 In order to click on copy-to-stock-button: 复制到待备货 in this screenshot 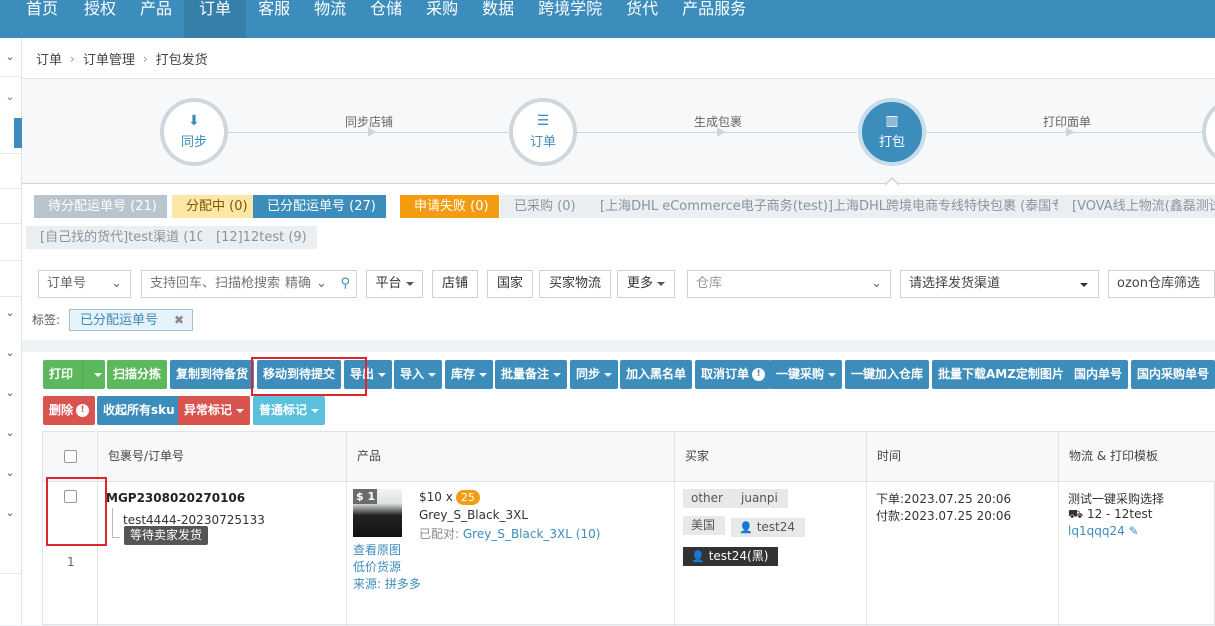, I will do `click(212, 374)`.